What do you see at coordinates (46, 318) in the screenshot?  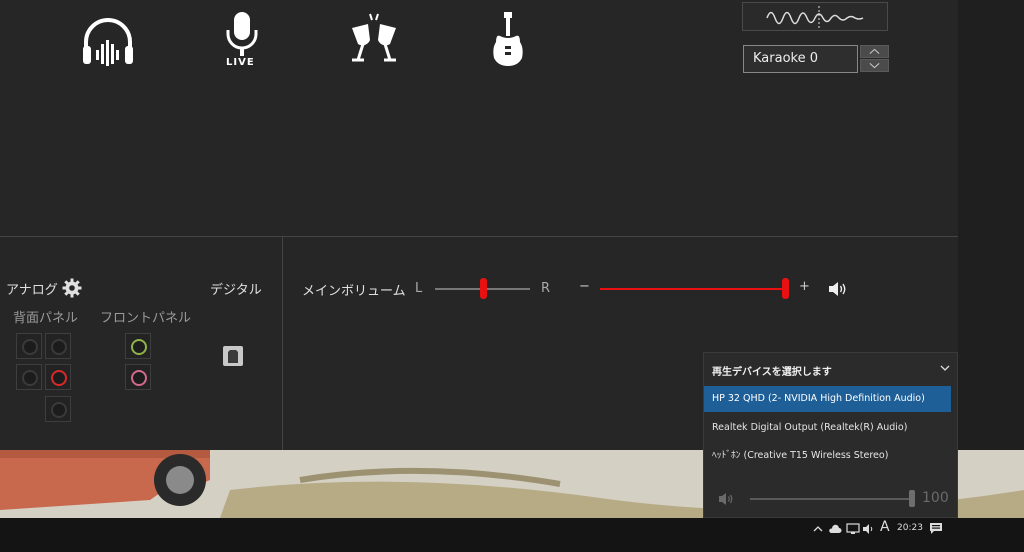 I see `rear-panel-label: 背面パネル` at bounding box center [46, 318].